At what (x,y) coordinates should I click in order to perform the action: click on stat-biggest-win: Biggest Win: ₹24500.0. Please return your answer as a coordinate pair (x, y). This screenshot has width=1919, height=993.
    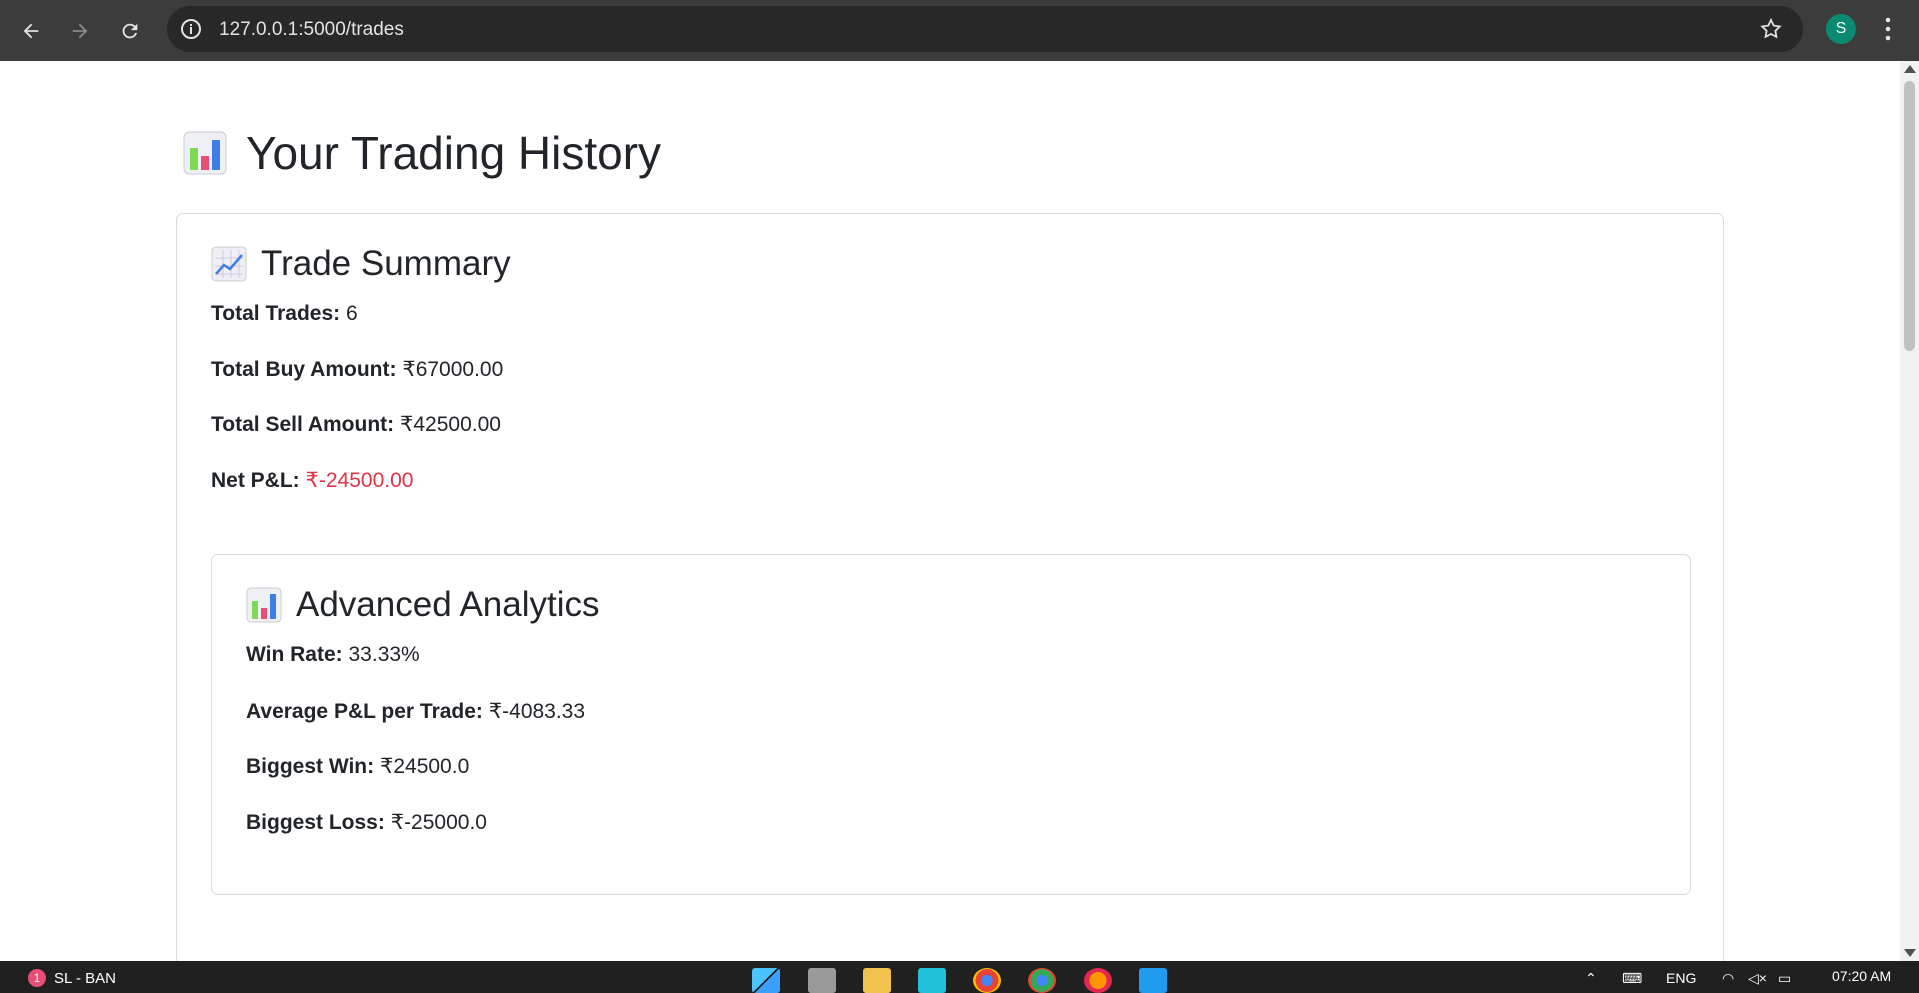
    Looking at the image, I should click on (357, 766).